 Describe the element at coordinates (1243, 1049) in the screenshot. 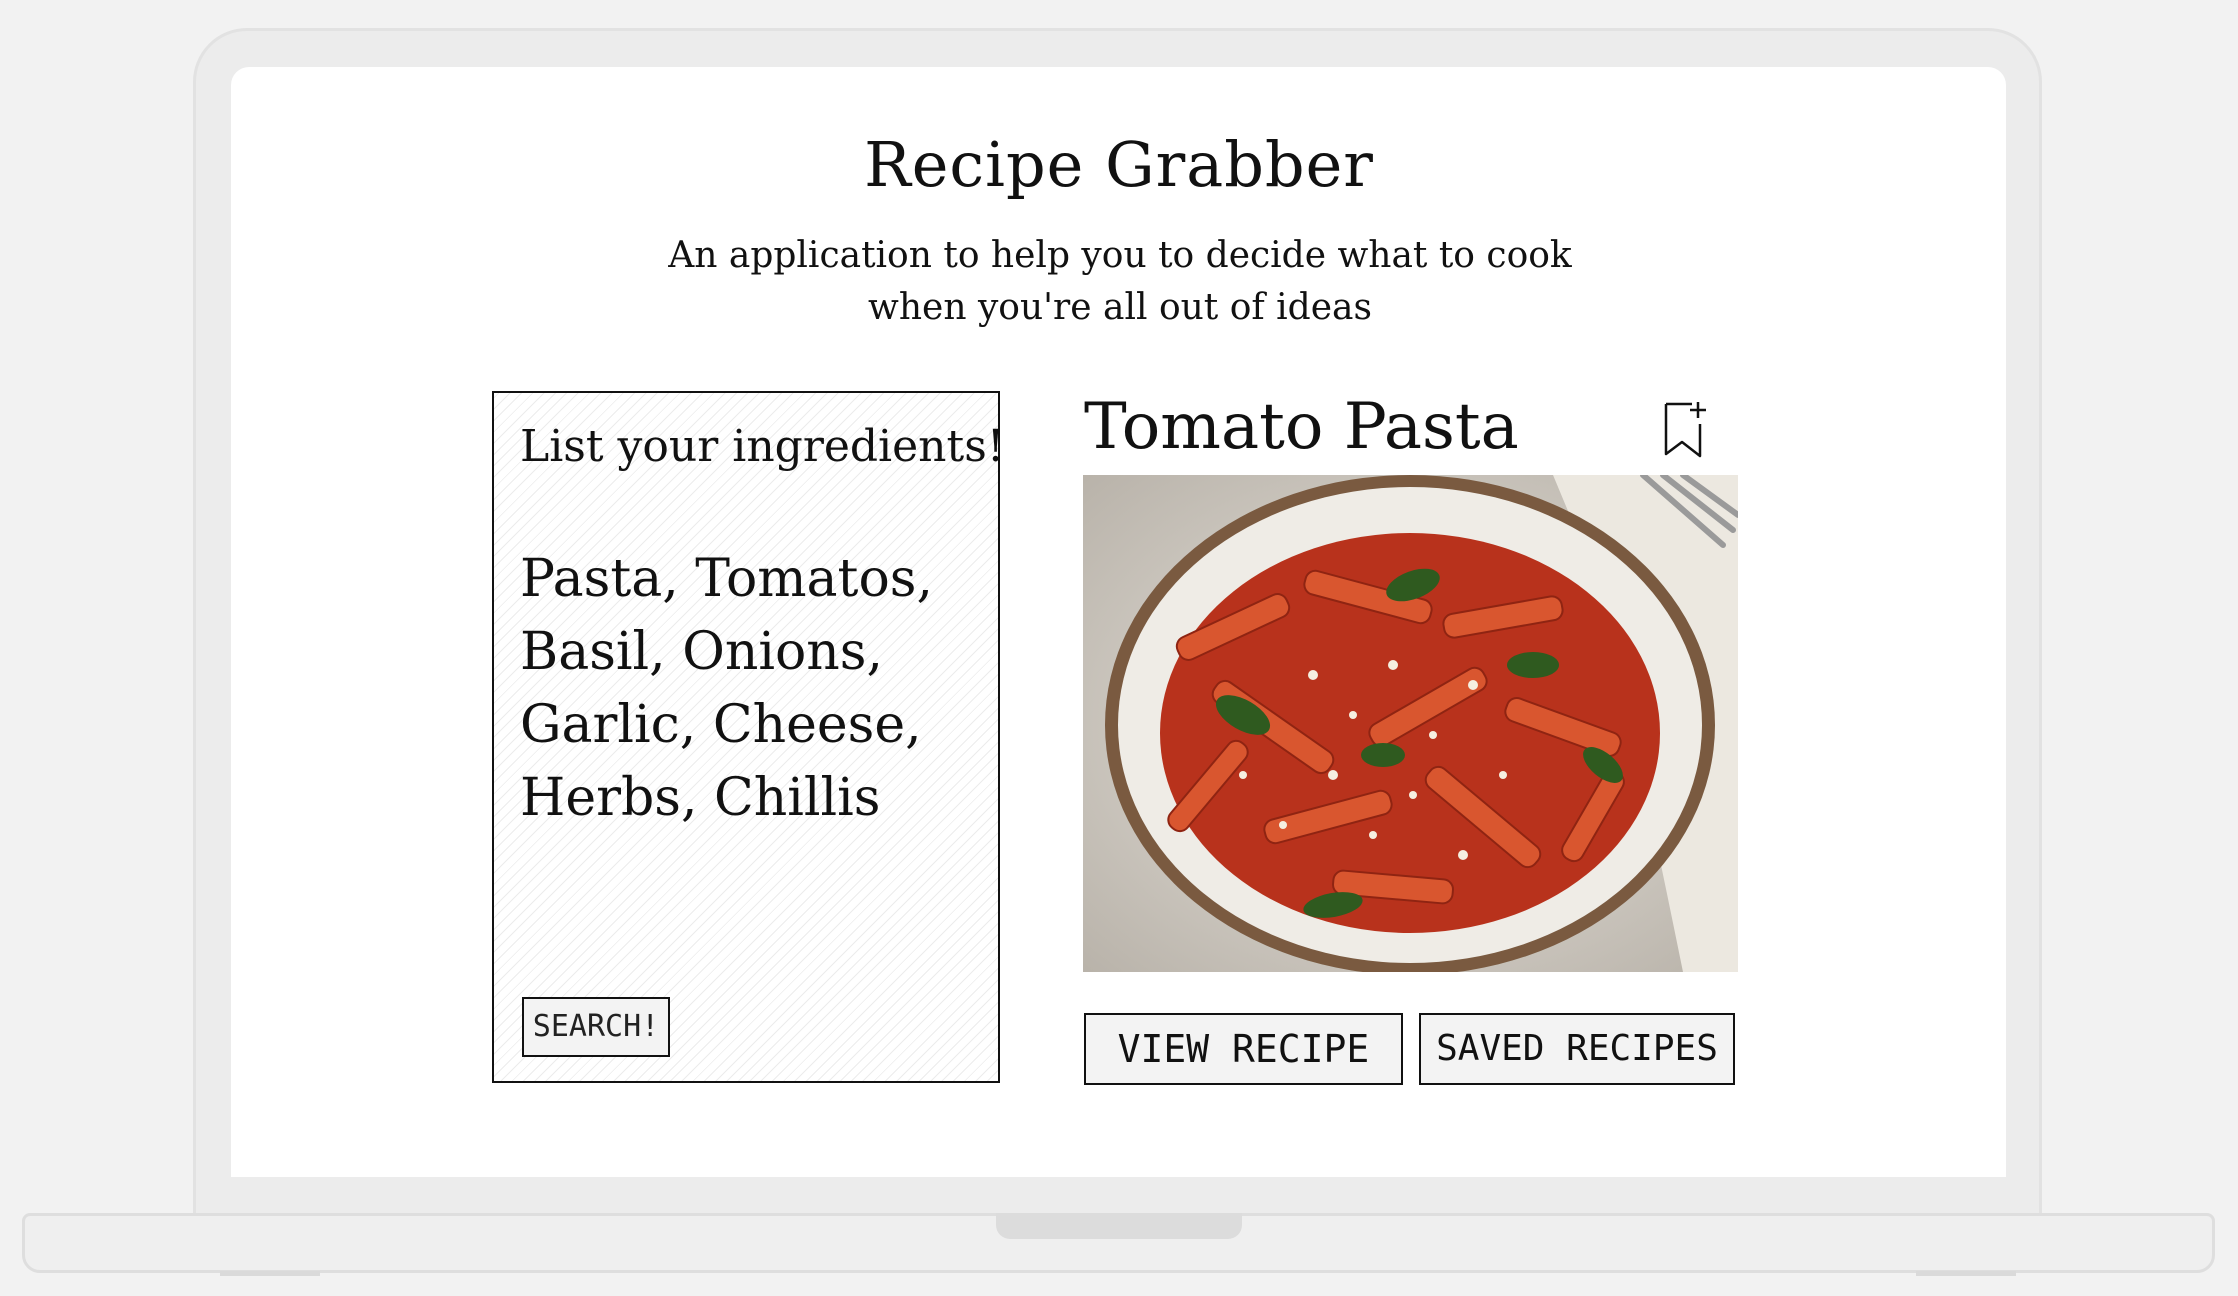

I see `view-recipe-button: VIEW RECIPE` at that location.